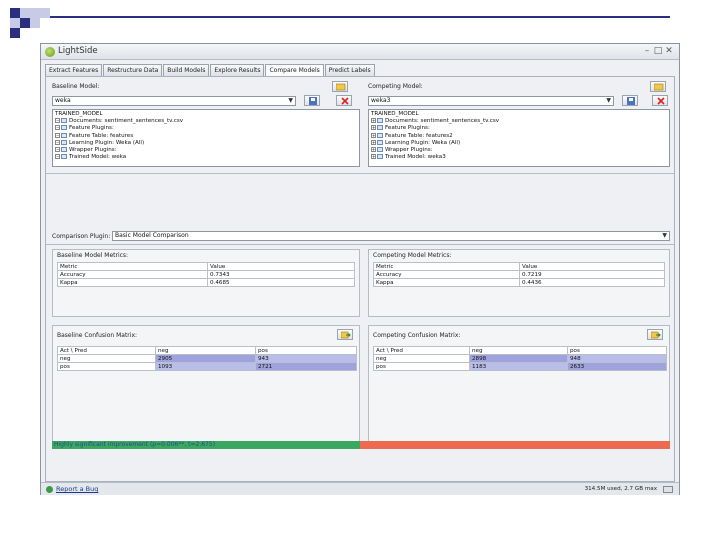  Describe the element at coordinates (206, 157) in the screenshot. I see `tree-node: − Trained Model: weka` at that location.